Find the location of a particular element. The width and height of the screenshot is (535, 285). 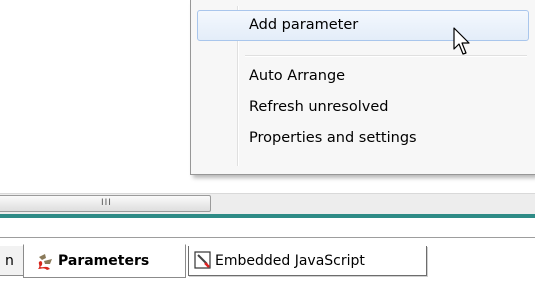

menu-item-label: Properties and settings is located at coordinates (333, 138).